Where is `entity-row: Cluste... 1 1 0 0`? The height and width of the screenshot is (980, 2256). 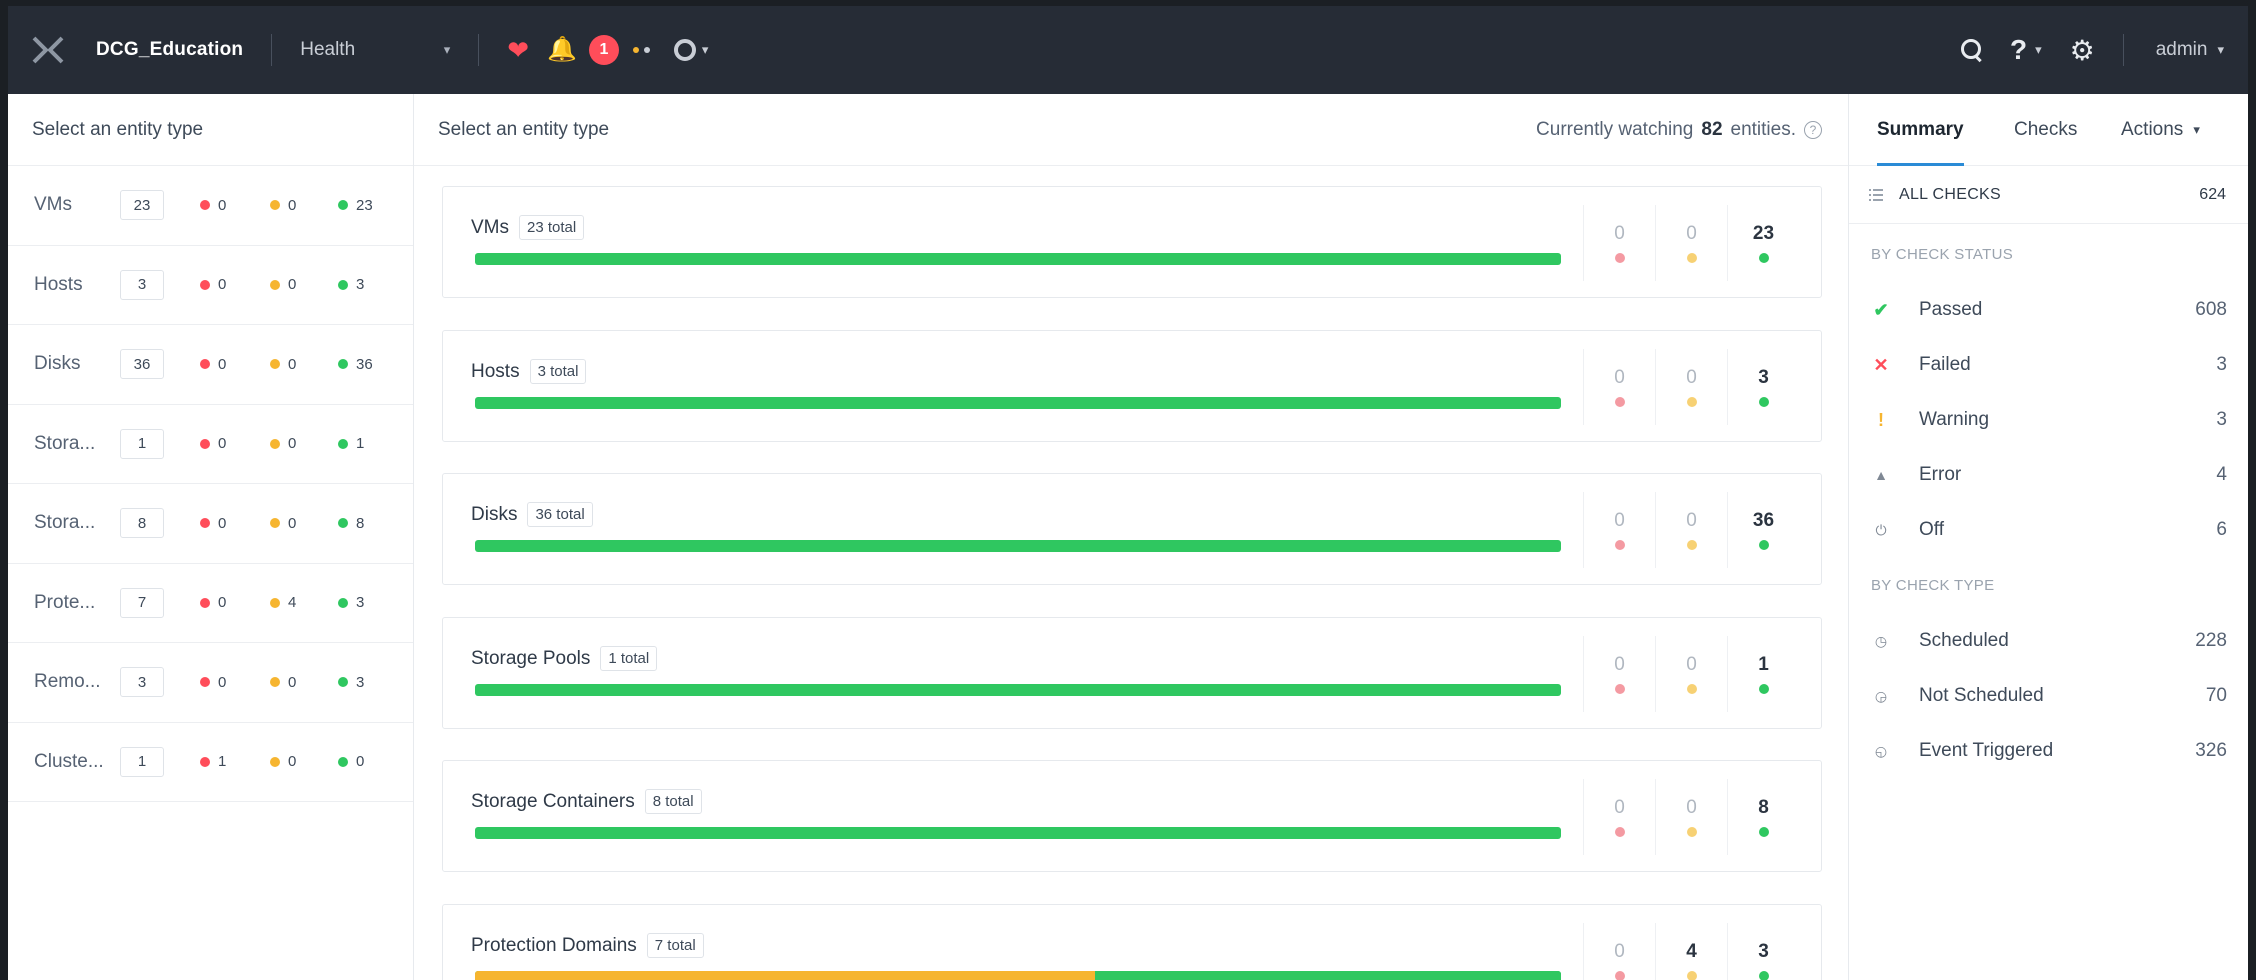 entity-row: Cluste... 1 1 0 0 is located at coordinates (210, 762).